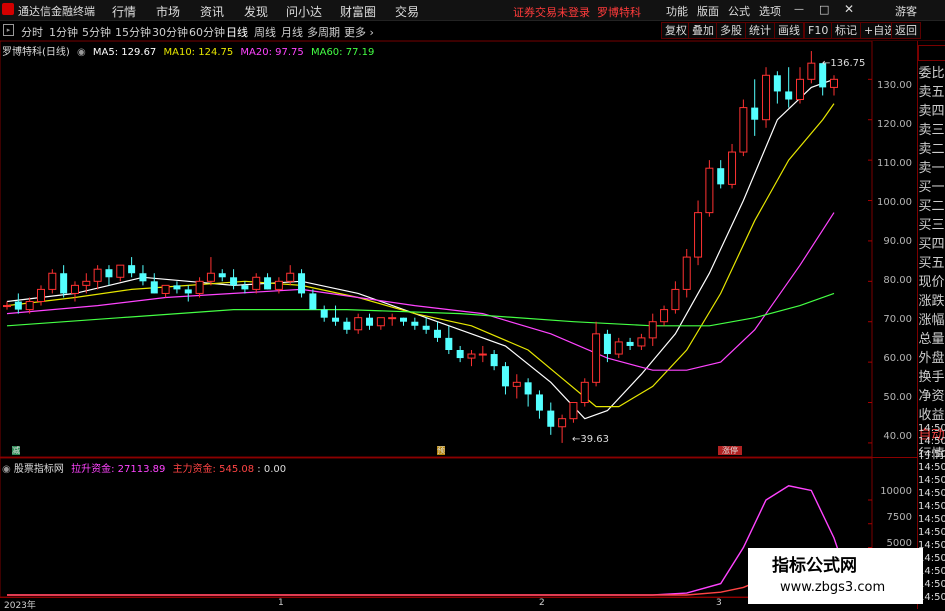  What do you see at coordinates (799, 9) in the screenshot?
I see `minimize-icon: —` at bounding box center [799, 9].